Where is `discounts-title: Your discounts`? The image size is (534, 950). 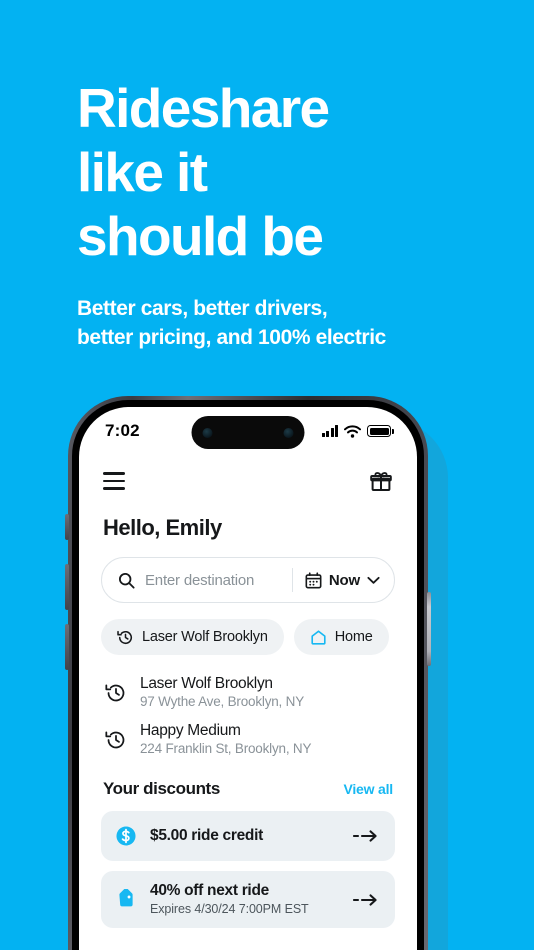 discounts-title: Your discounts is located at coordinates (161, 788).